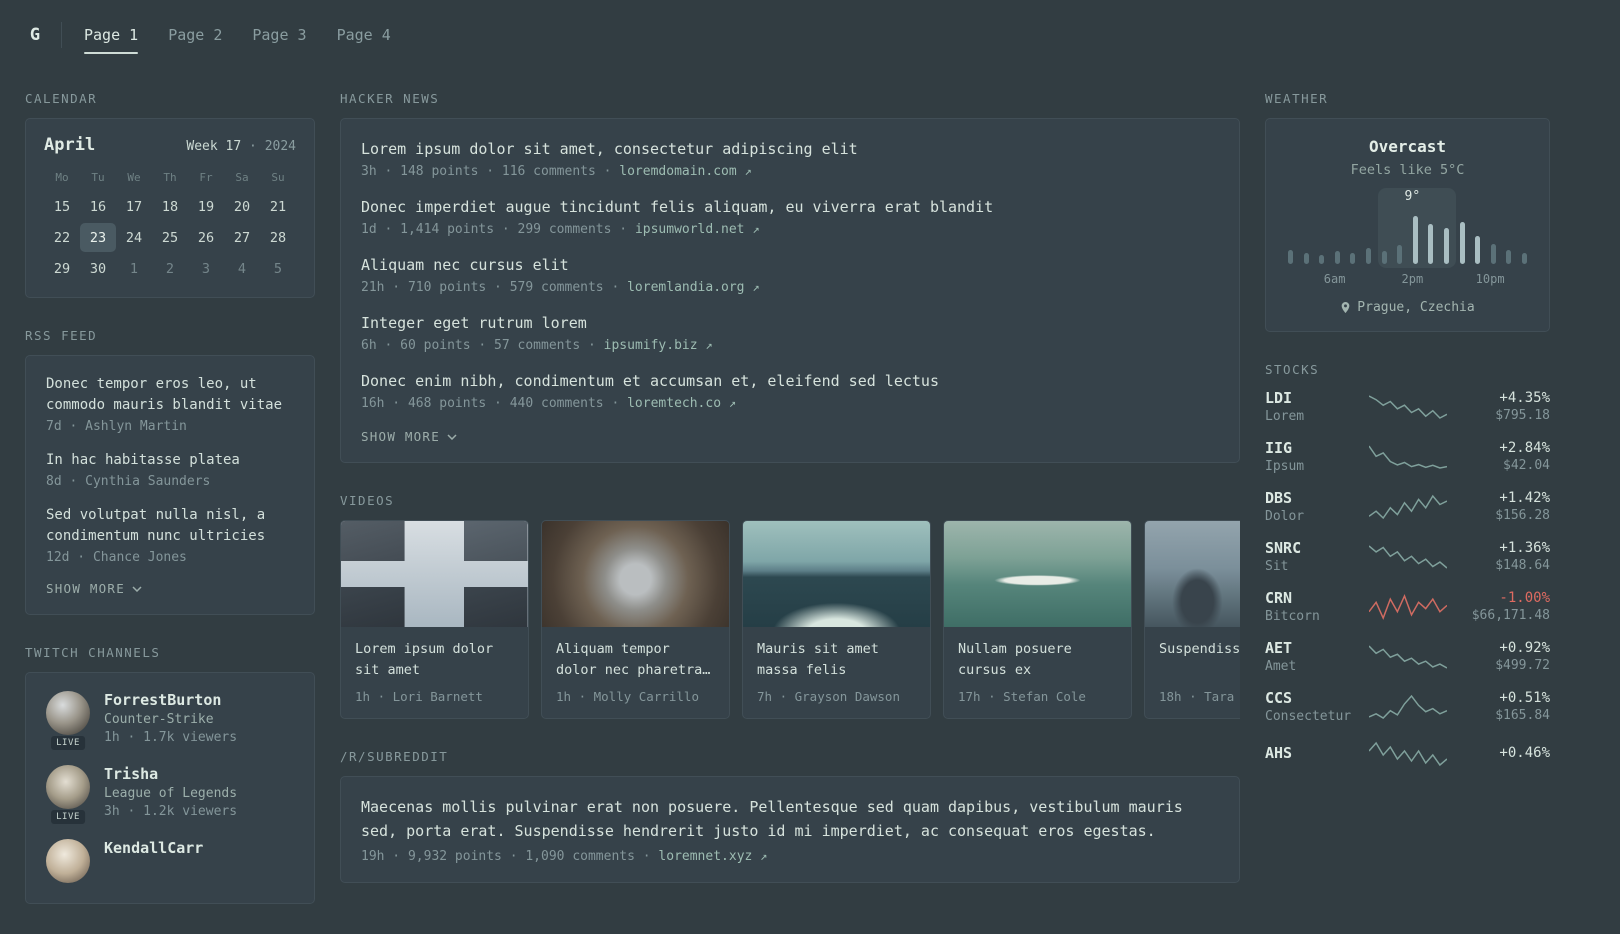  What do you see at coordinates (1285, 416) in the screenshot?
I see `stock-name: Lorem` at bounding box center [1285, 416].